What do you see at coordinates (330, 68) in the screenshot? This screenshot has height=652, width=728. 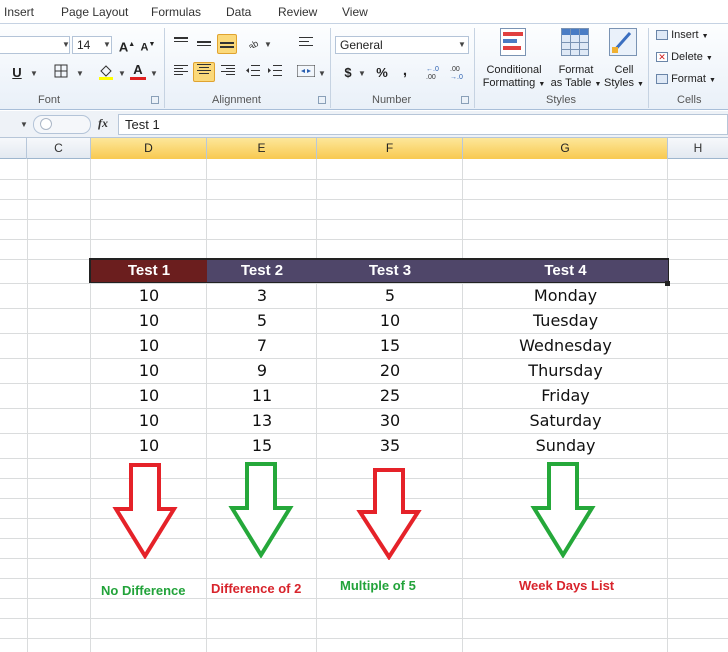 I see `divider` at bounding box center [330, 68].